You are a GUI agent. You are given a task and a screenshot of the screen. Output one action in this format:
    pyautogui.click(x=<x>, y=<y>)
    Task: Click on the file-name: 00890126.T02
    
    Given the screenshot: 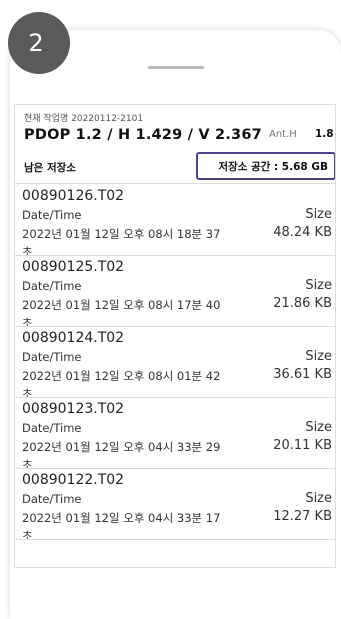 What is the action you would take?
    pyautogui.click(x=73, y=196)
    